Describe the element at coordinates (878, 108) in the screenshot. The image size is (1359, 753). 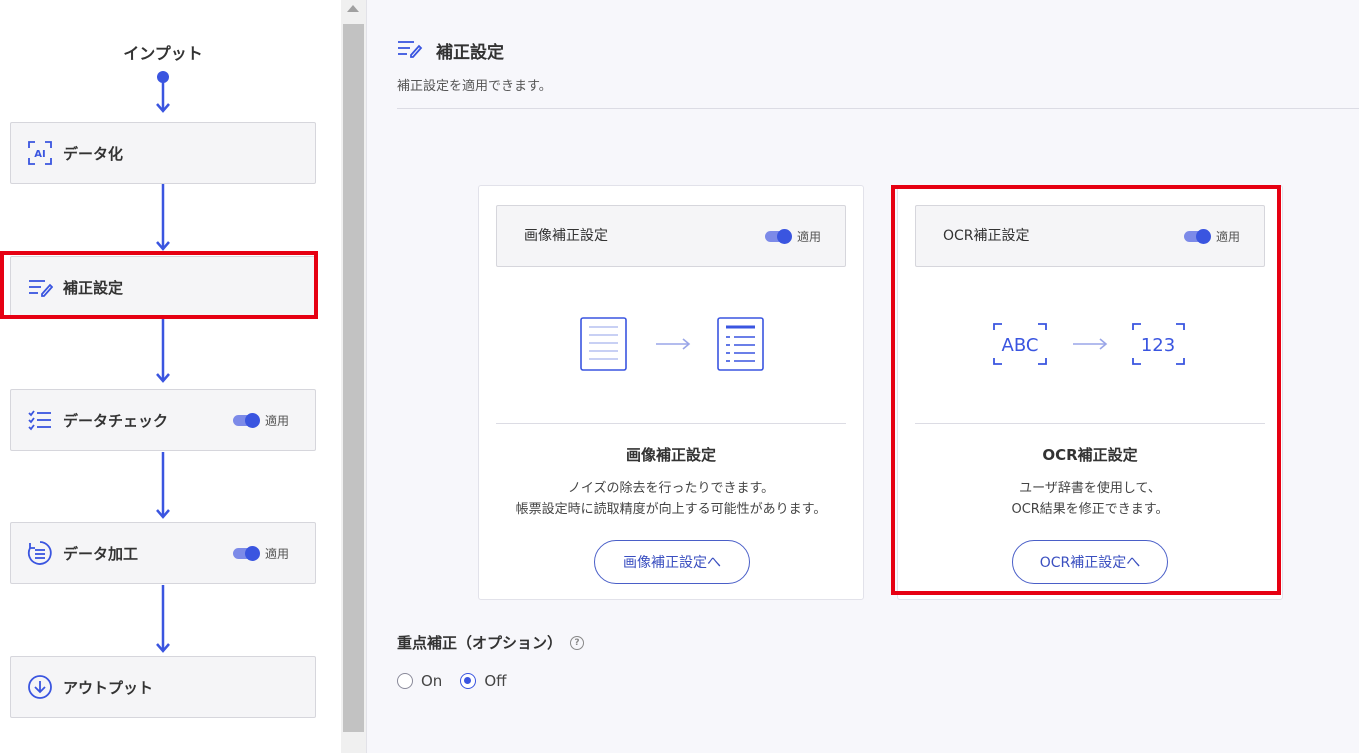
I see `header-divider` at that location.